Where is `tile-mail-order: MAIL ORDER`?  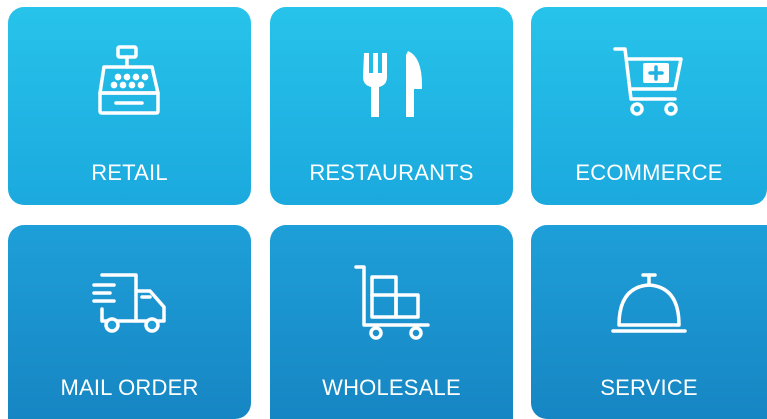
tile-mail-order: MAIL ORDER is located at coordinates (129, 322).